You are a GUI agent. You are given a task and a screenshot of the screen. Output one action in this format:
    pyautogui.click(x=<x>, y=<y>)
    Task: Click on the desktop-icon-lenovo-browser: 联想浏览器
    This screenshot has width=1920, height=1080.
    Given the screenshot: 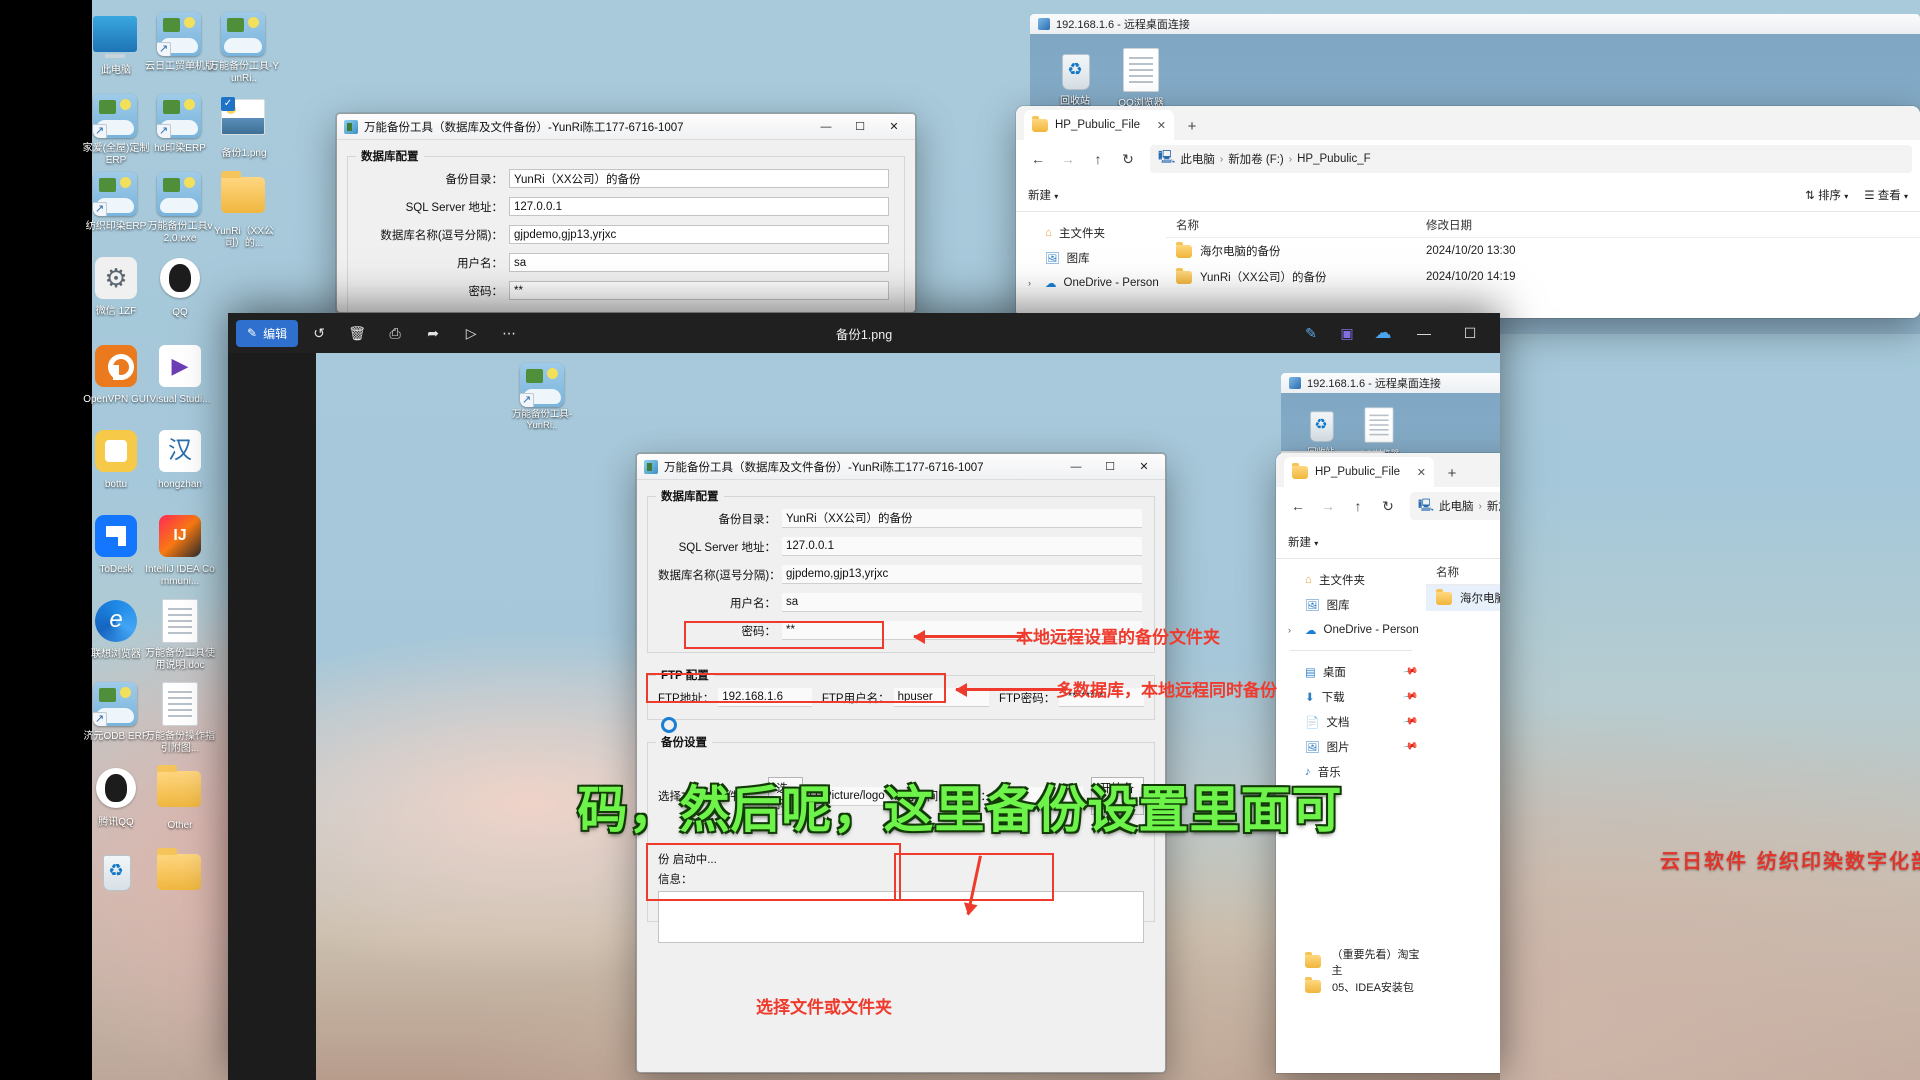 What is the action you would take?
    pyautogui.click(x=116, y=630)
    